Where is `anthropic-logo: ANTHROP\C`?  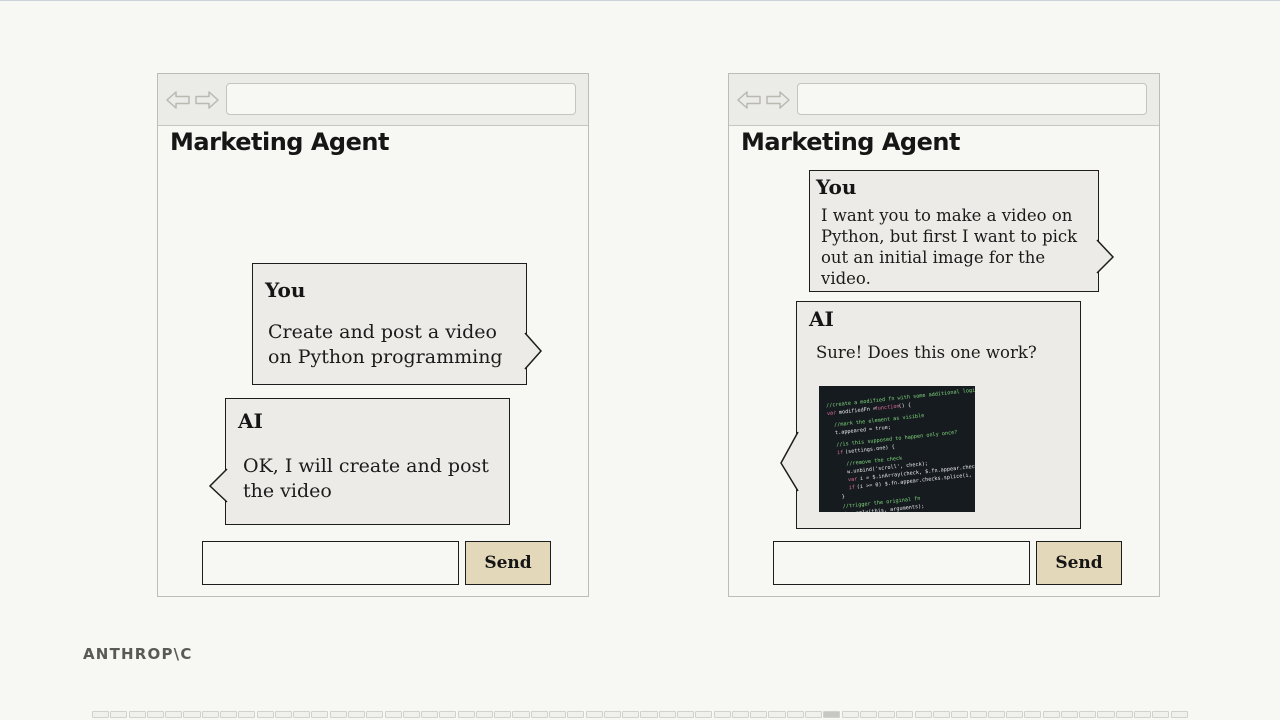 anthropic-logo: ANTHROP\C is located at coordinates (138, 654).